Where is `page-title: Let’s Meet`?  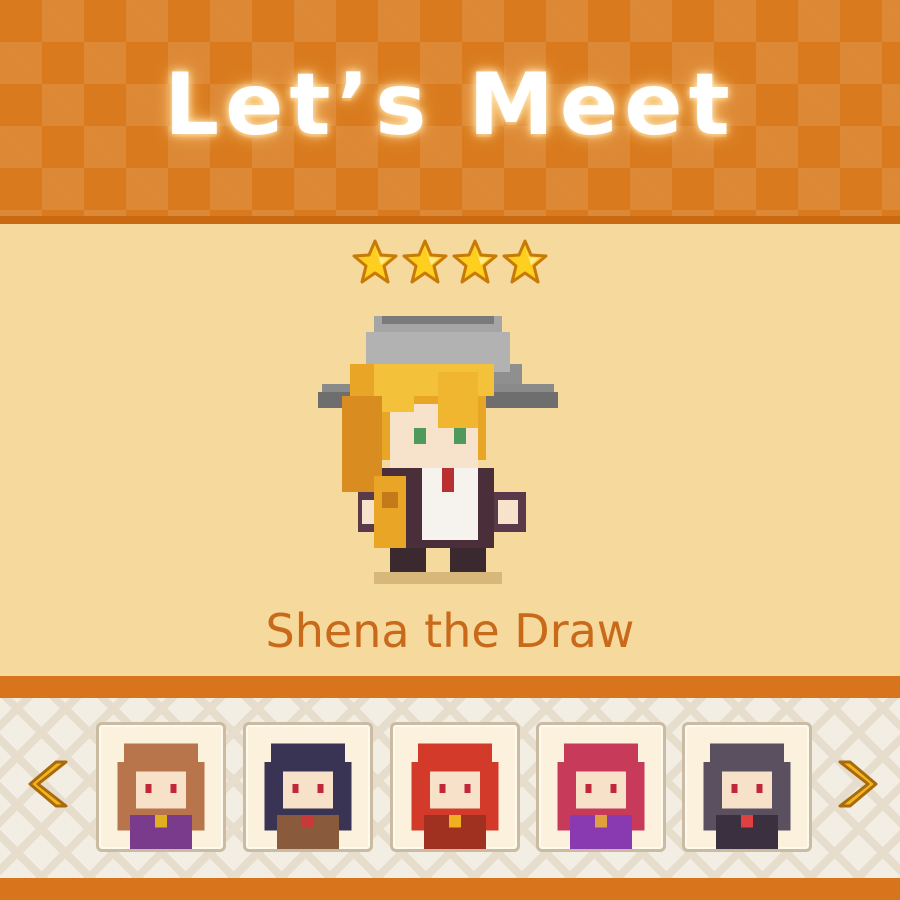 page-title: Let’s Meet is located at coordinates (450, 105).